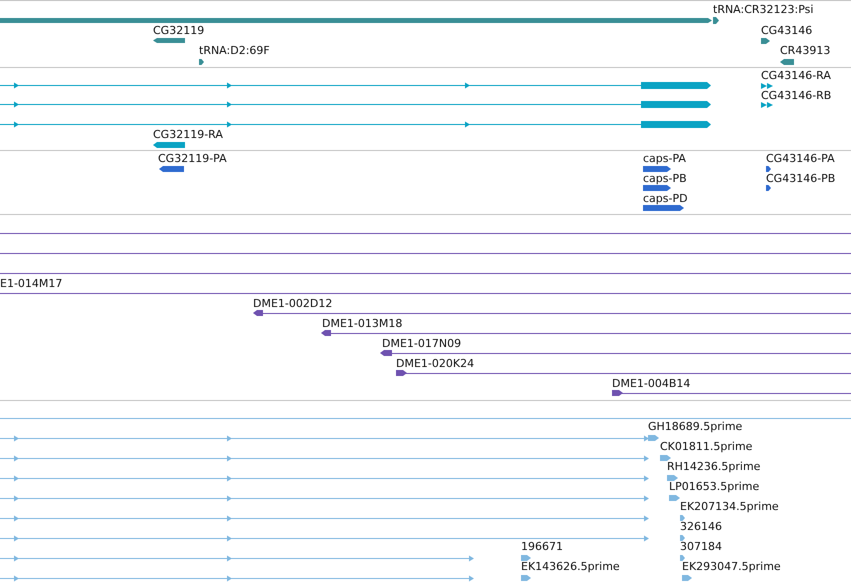  Describe the element at coordinates (188, 134) in the screenshot. I see `feature-label: CG32119-RA` at that location.